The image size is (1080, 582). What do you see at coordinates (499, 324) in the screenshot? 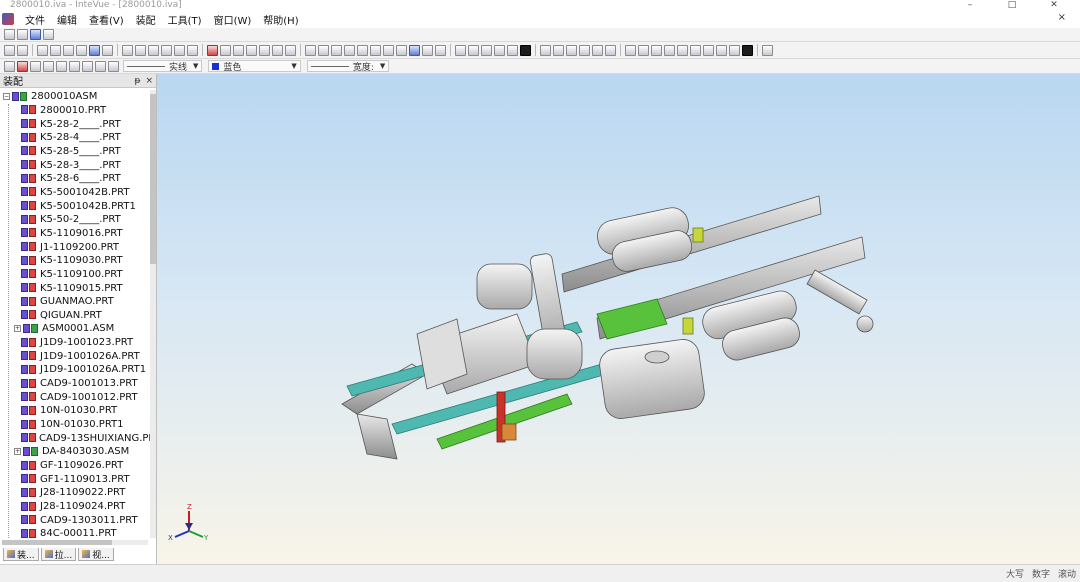
I see `engine-block` at bounding box center [499, 324].